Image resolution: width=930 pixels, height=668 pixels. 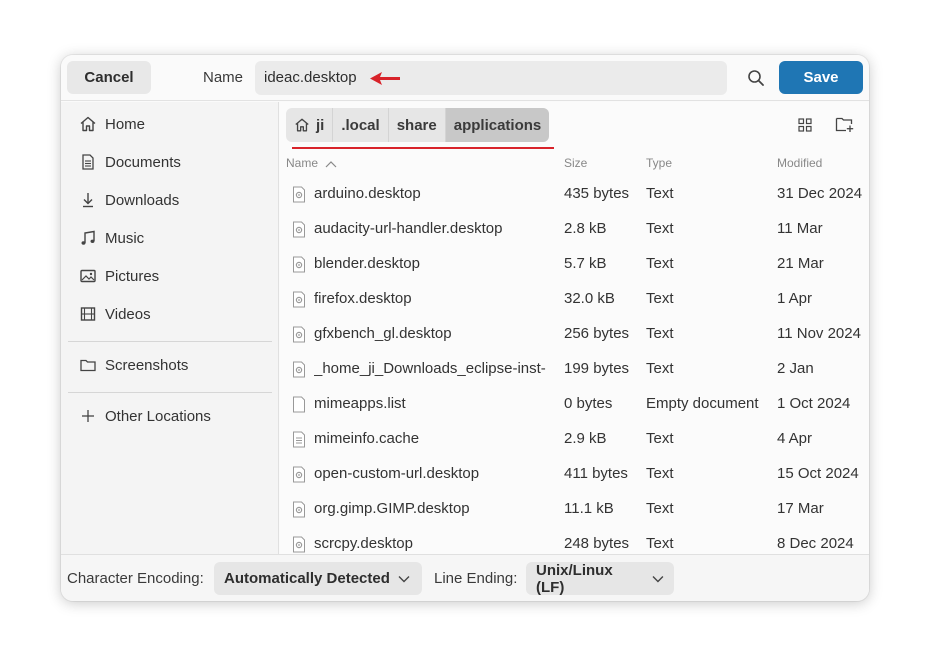 What do you see at coordinates (88, 416) in the screenshot?
I see `plus-icon` at bounding box center [88, 416].